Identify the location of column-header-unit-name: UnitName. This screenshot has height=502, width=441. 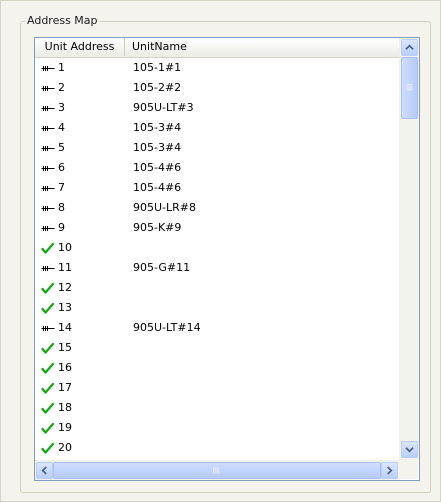
(186, 47).